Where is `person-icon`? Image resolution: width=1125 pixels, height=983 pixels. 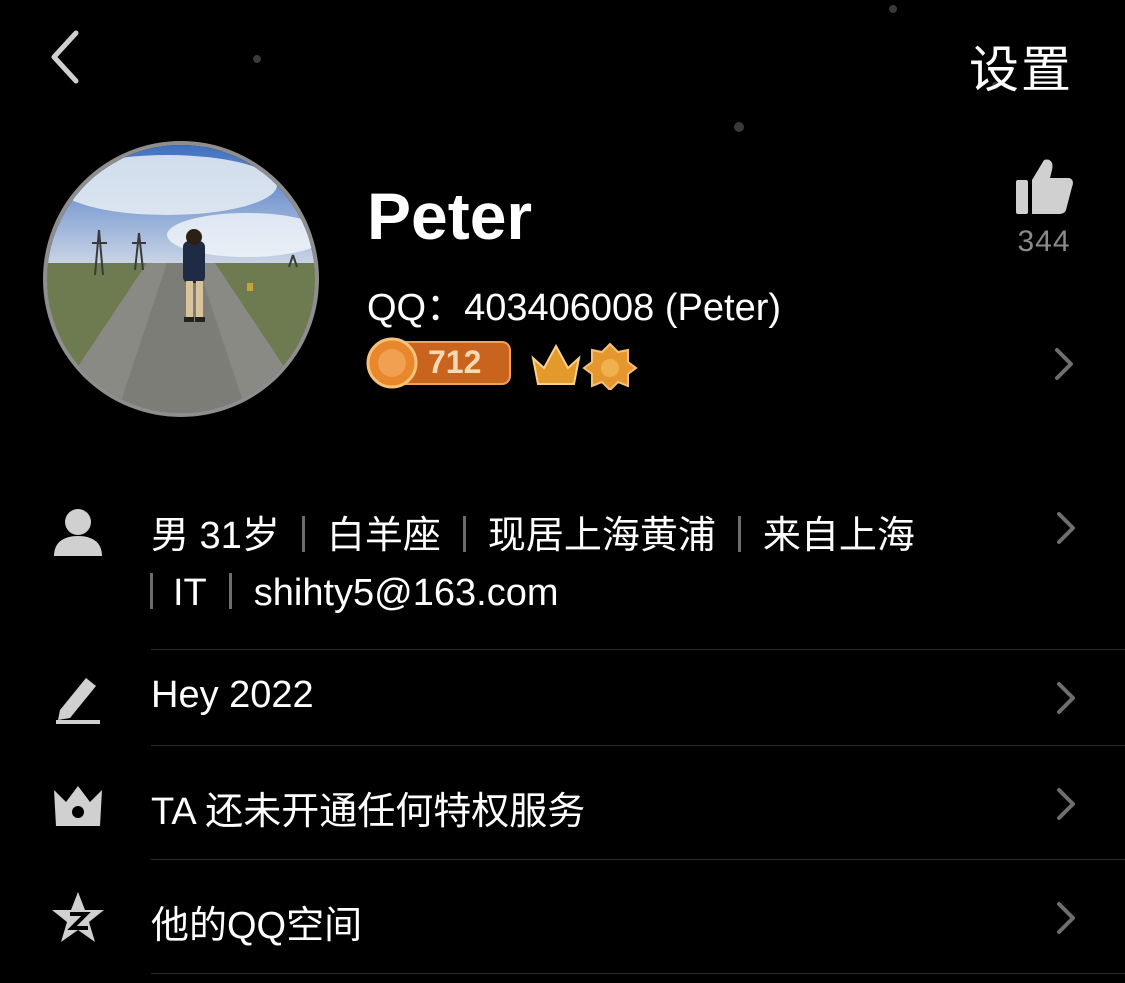
person-icon is located at coordinates (78, 532).